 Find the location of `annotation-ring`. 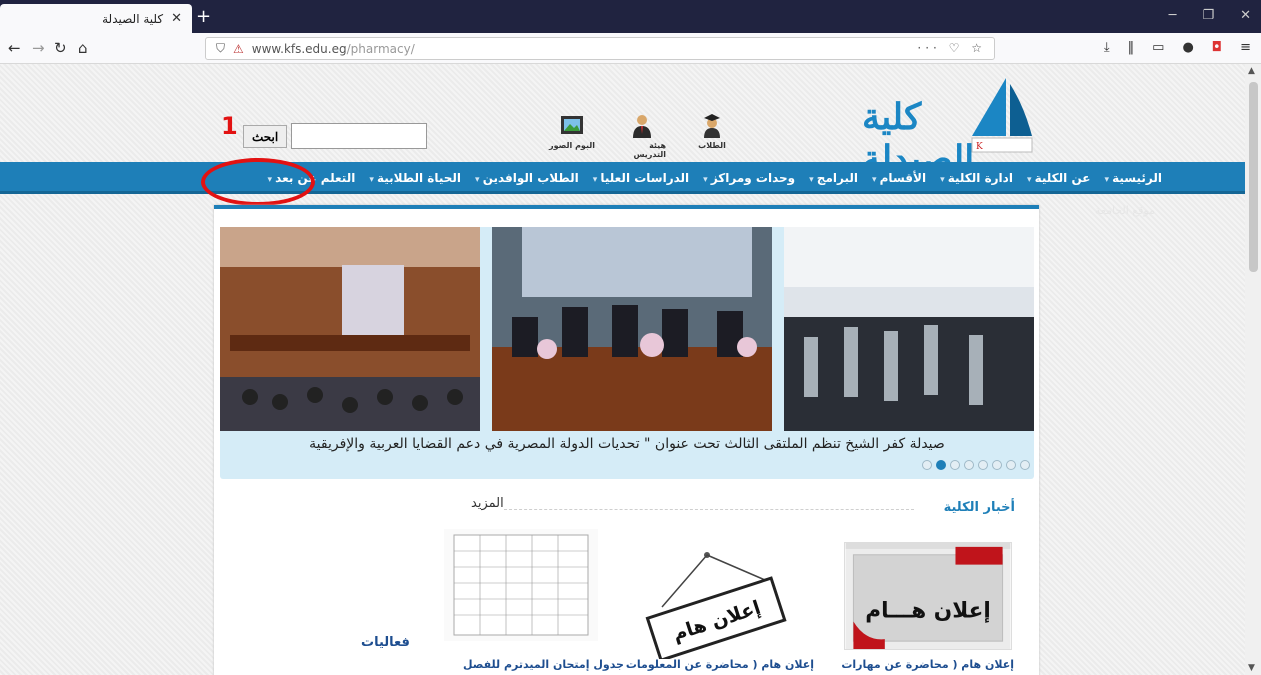

annotation-ring is located at coordinates (258, 182).